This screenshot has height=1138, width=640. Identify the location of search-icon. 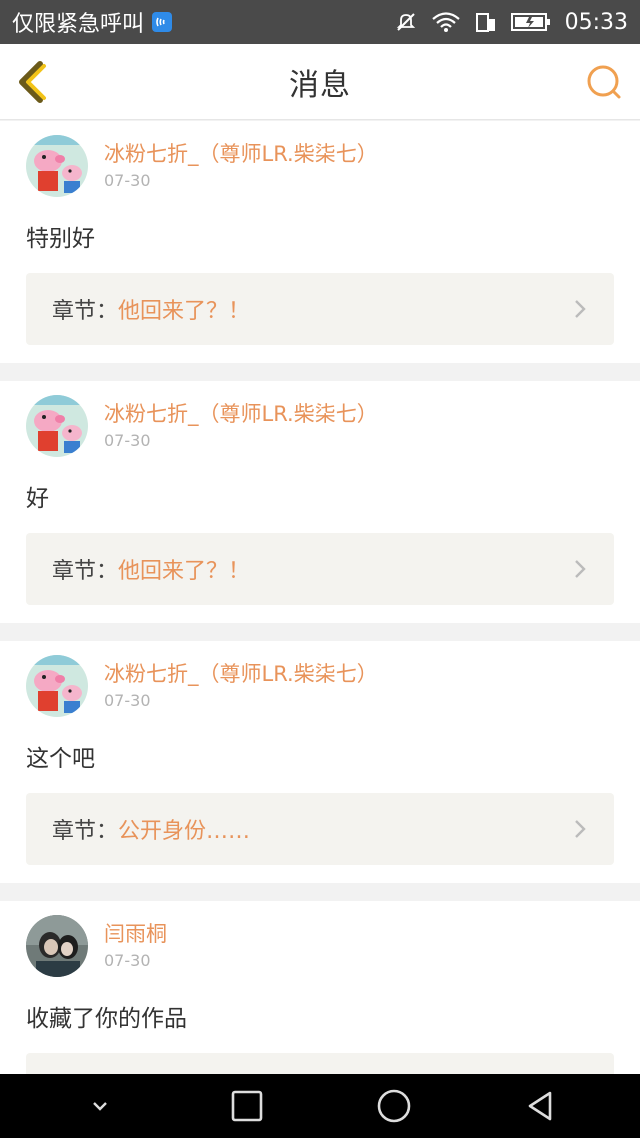
(604, 82).